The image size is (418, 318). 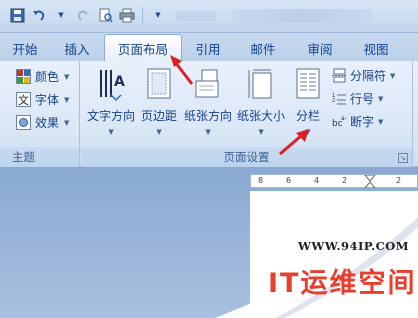 I want to click on page-setup-dialog-launcher-icon: ↘, so click(x=403, y=158).